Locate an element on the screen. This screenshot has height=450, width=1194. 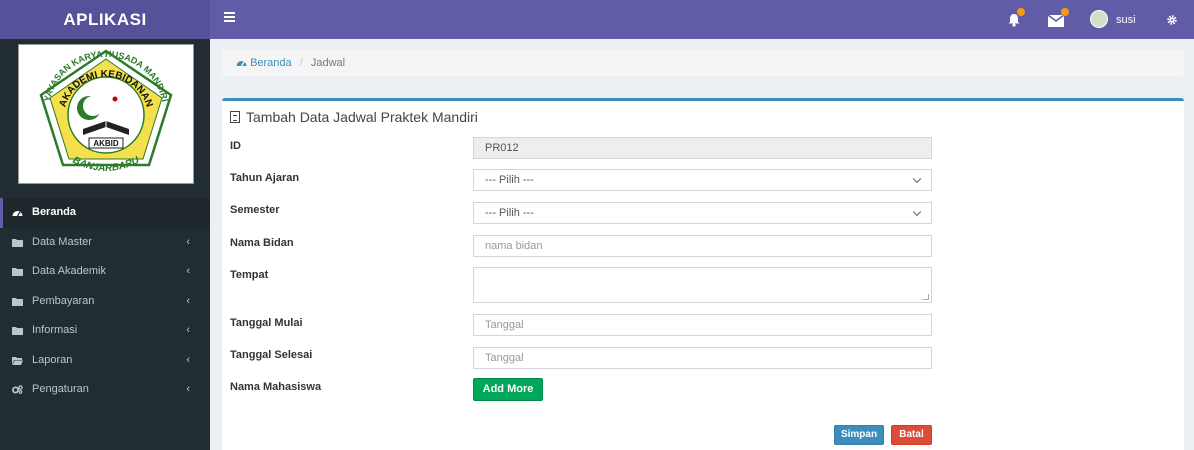
sidebar-item-label: Beranda is located at coordinates (54, 212).